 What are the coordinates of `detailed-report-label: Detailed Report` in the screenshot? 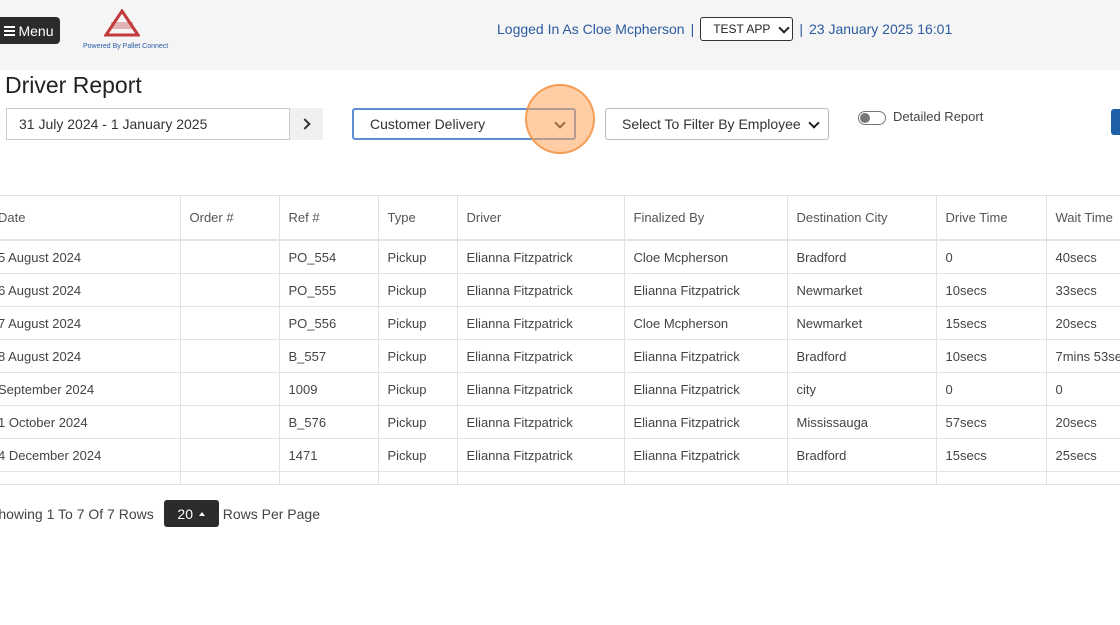 It's located at (938, 116).